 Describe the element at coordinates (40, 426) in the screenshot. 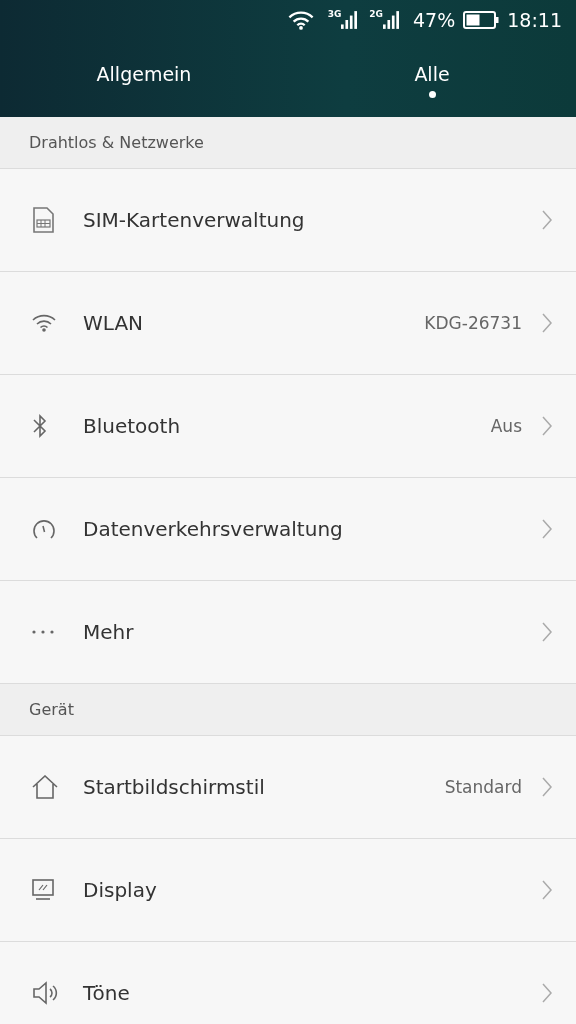

I see `bluetooth-icon` at that location.